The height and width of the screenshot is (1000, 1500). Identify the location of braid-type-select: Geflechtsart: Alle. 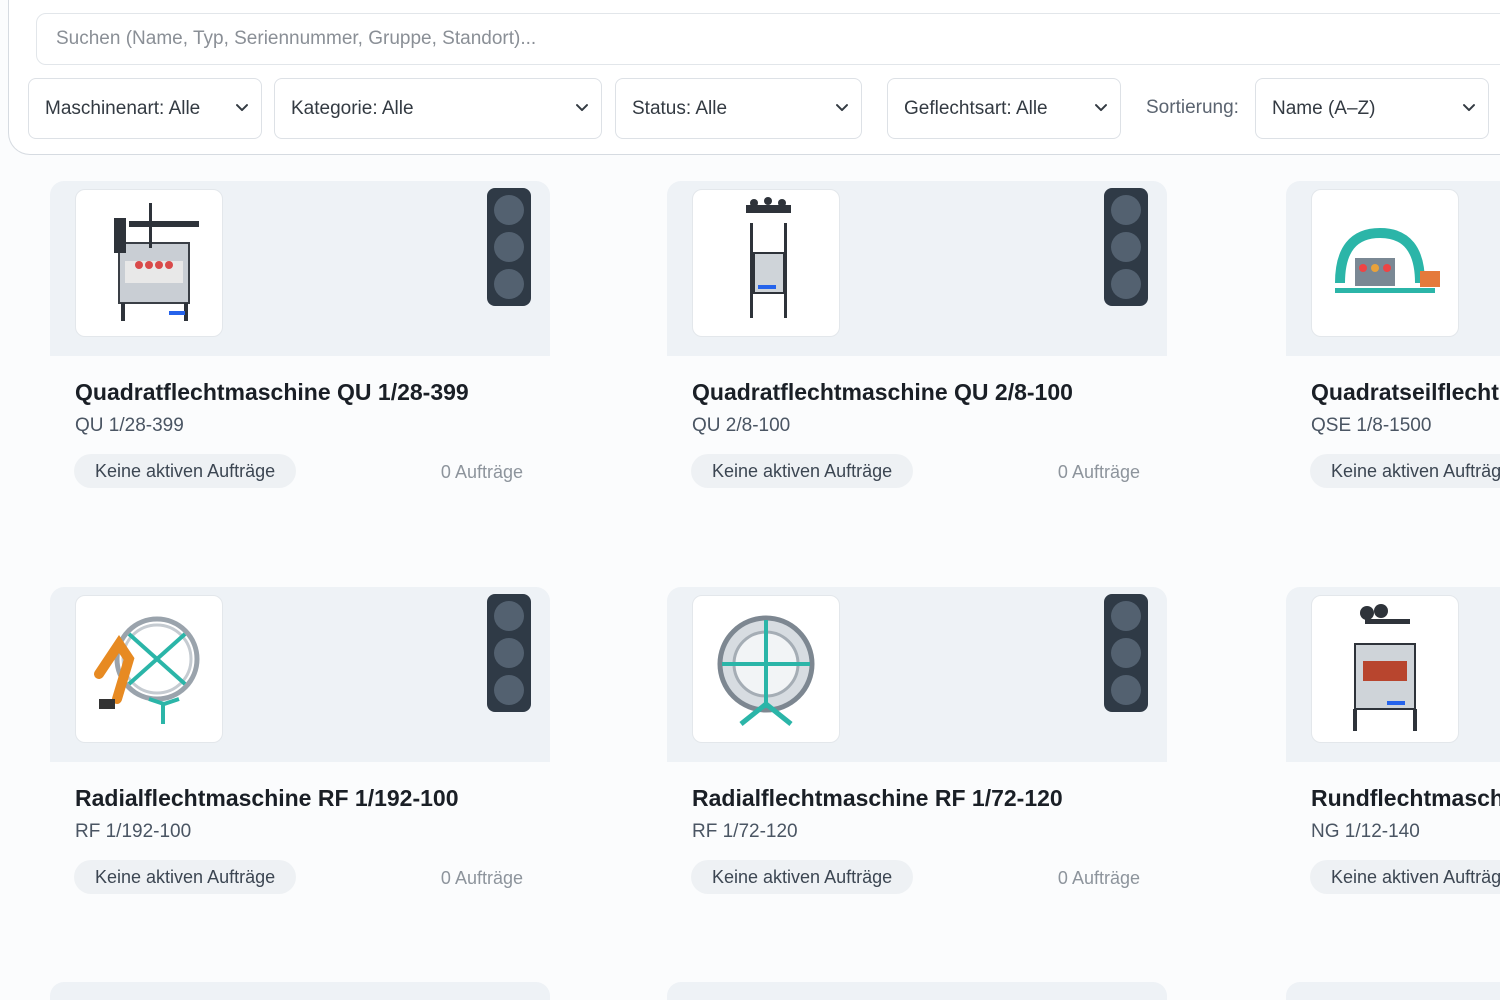
(1004, 108).